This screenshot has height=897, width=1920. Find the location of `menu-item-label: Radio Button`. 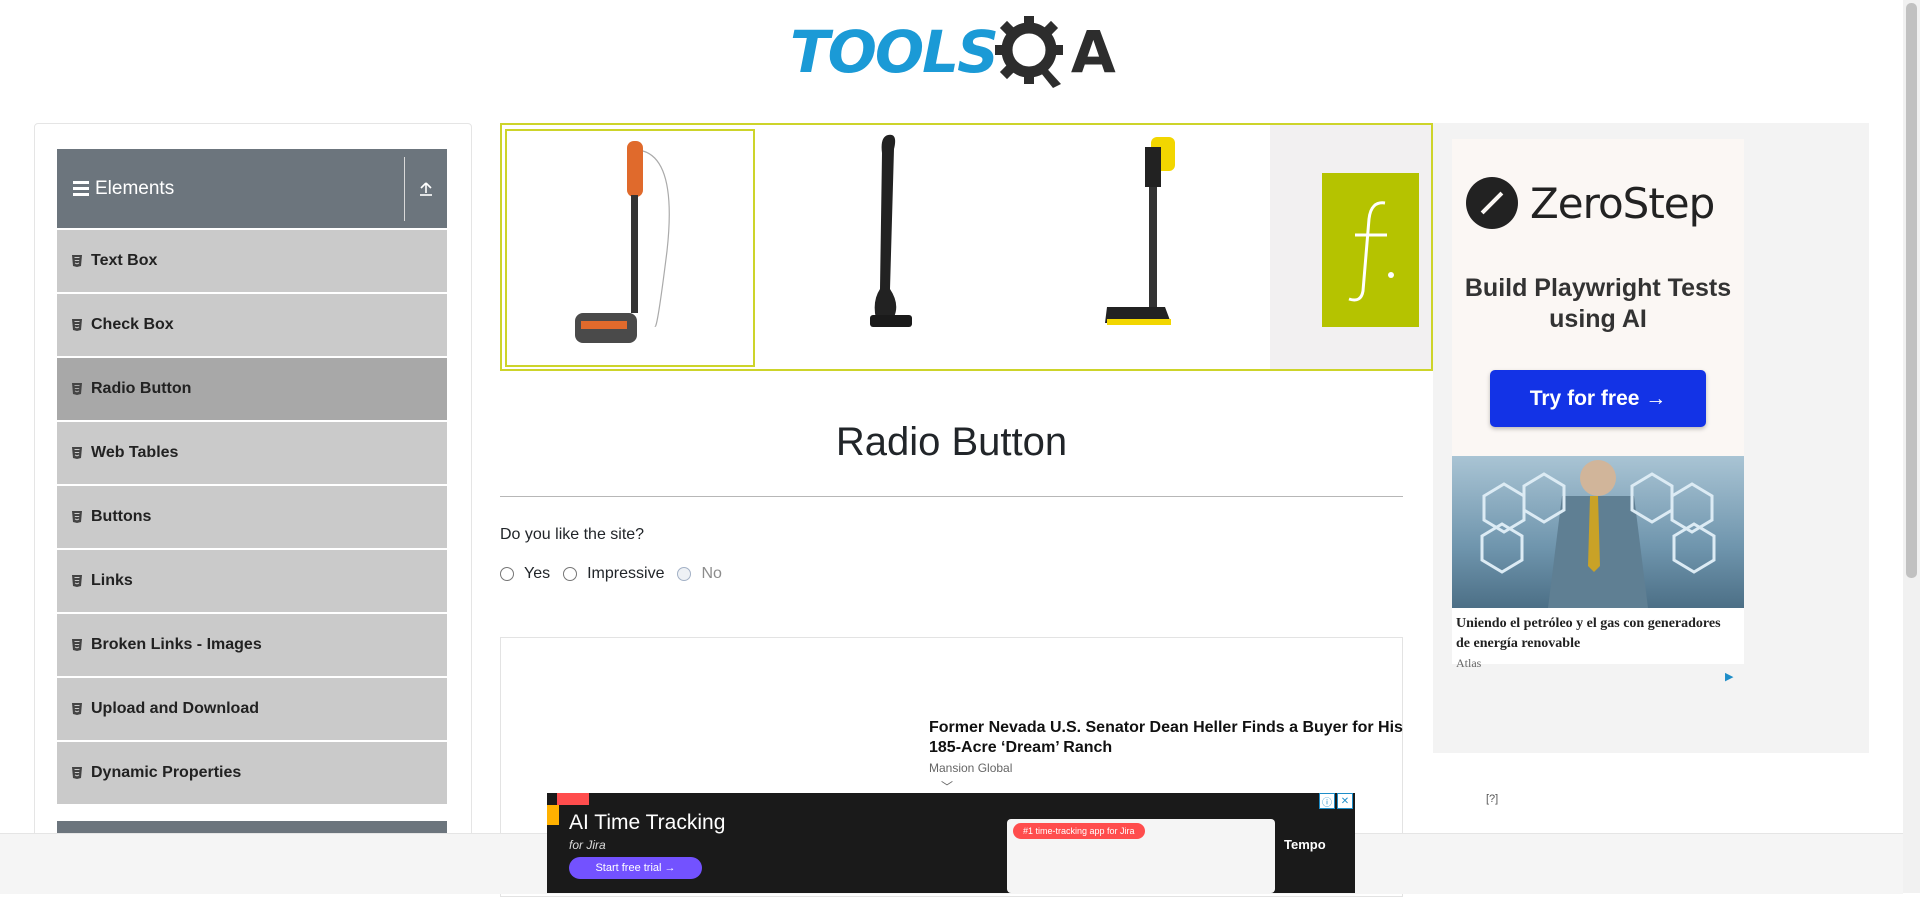

menu-item-label: Radio Button is located at coordinates (141, 388).